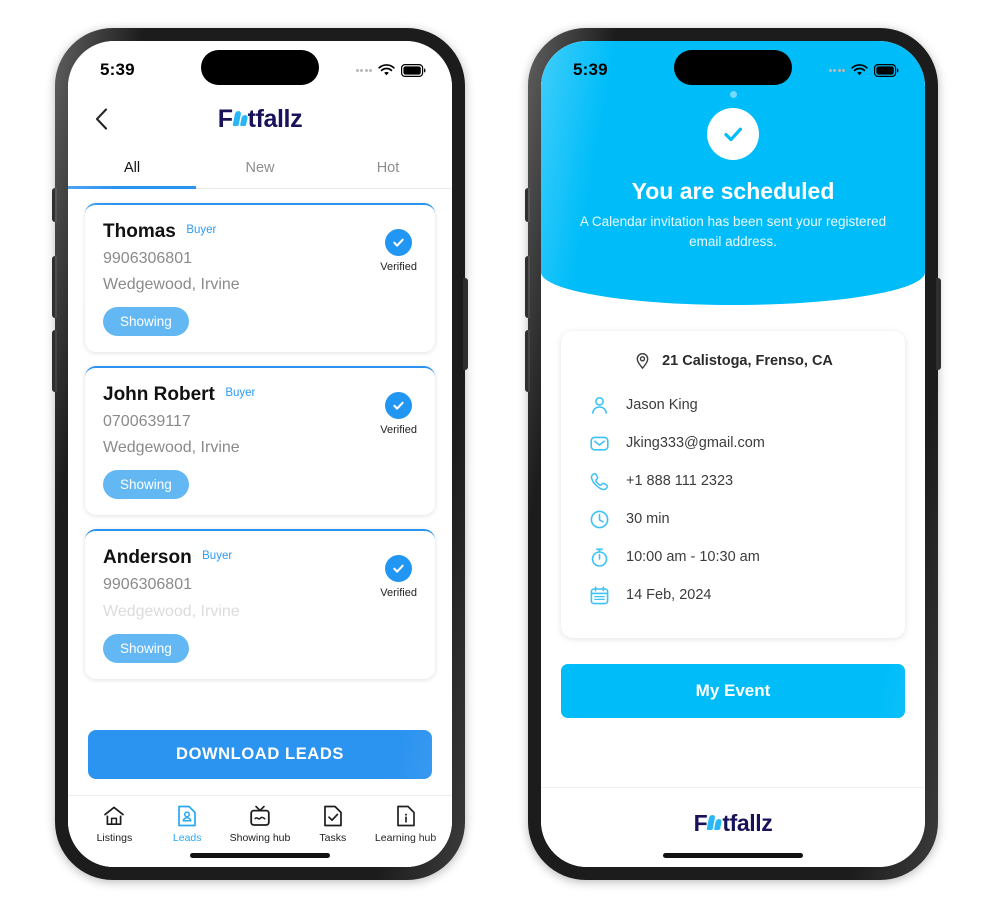  What do you see at coordinates (114, 816) in the screenshot?
I see `home-icon` at bounding box center [114, 816].